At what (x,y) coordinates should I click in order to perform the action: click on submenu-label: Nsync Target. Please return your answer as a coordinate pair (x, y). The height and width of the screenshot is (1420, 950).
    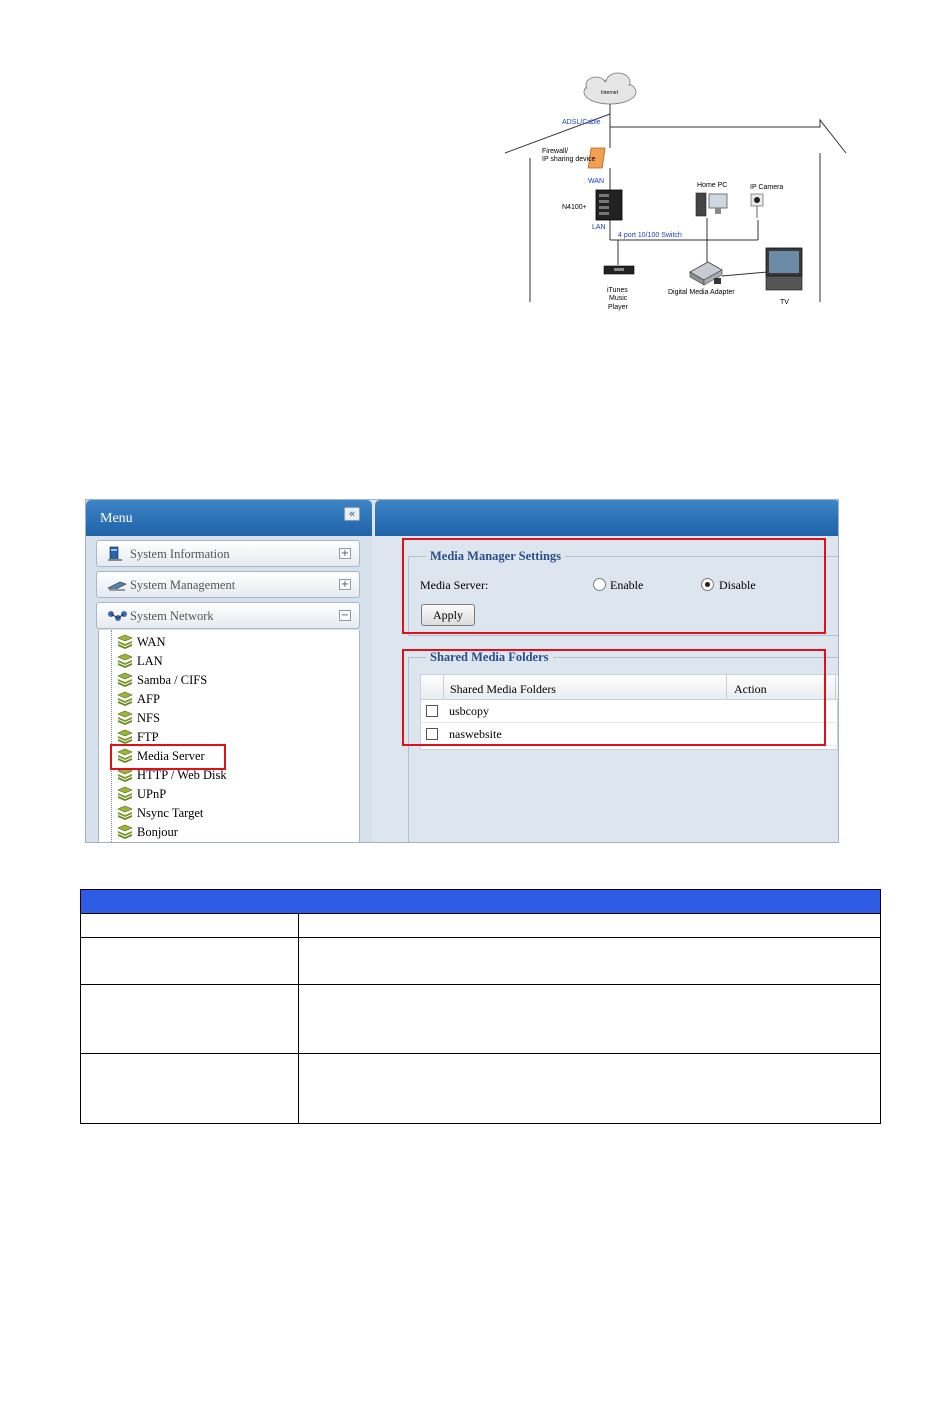
    Looking at the image, I should click on (170, 813).